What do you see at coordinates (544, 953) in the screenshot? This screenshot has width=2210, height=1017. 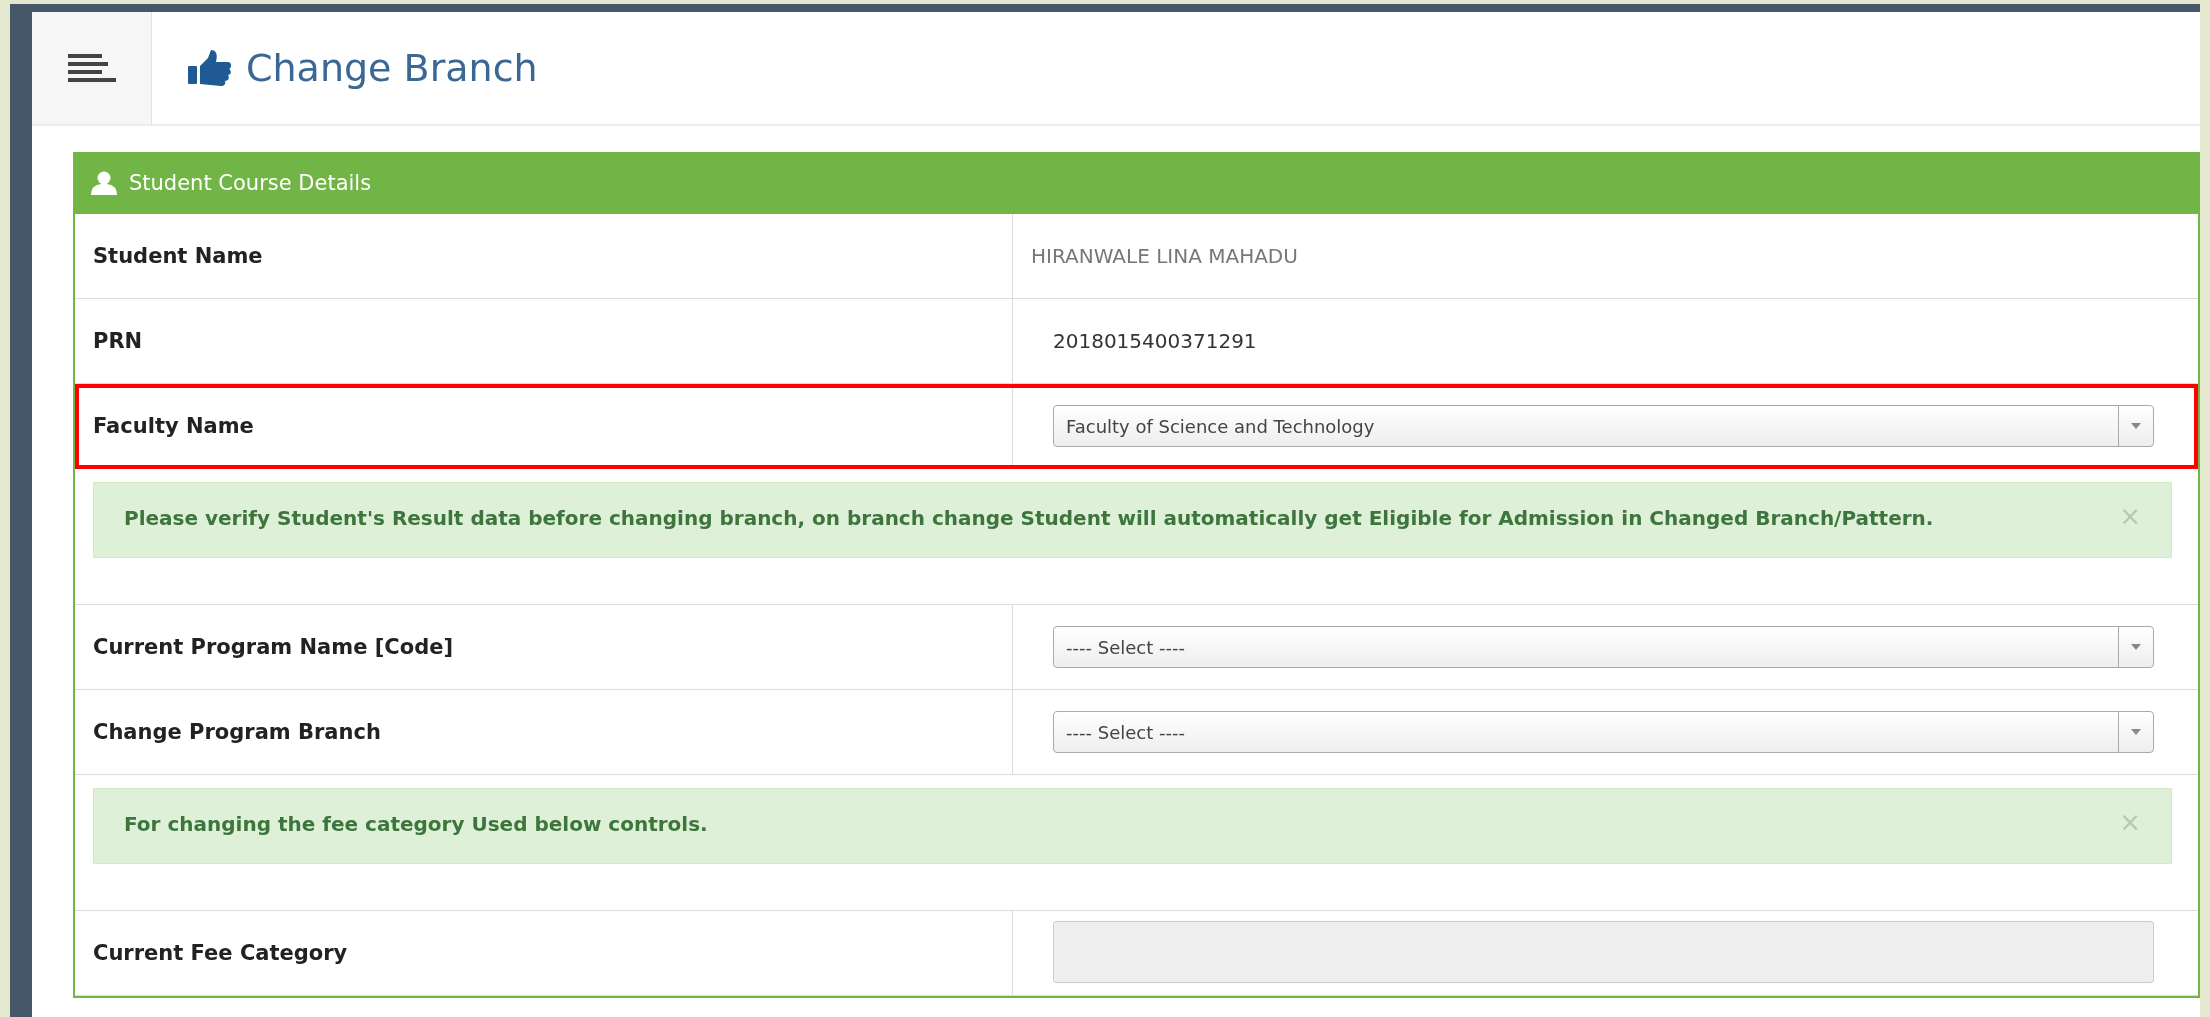 I see `field-label: Current Fee Category` at bounding box center [544, 953].